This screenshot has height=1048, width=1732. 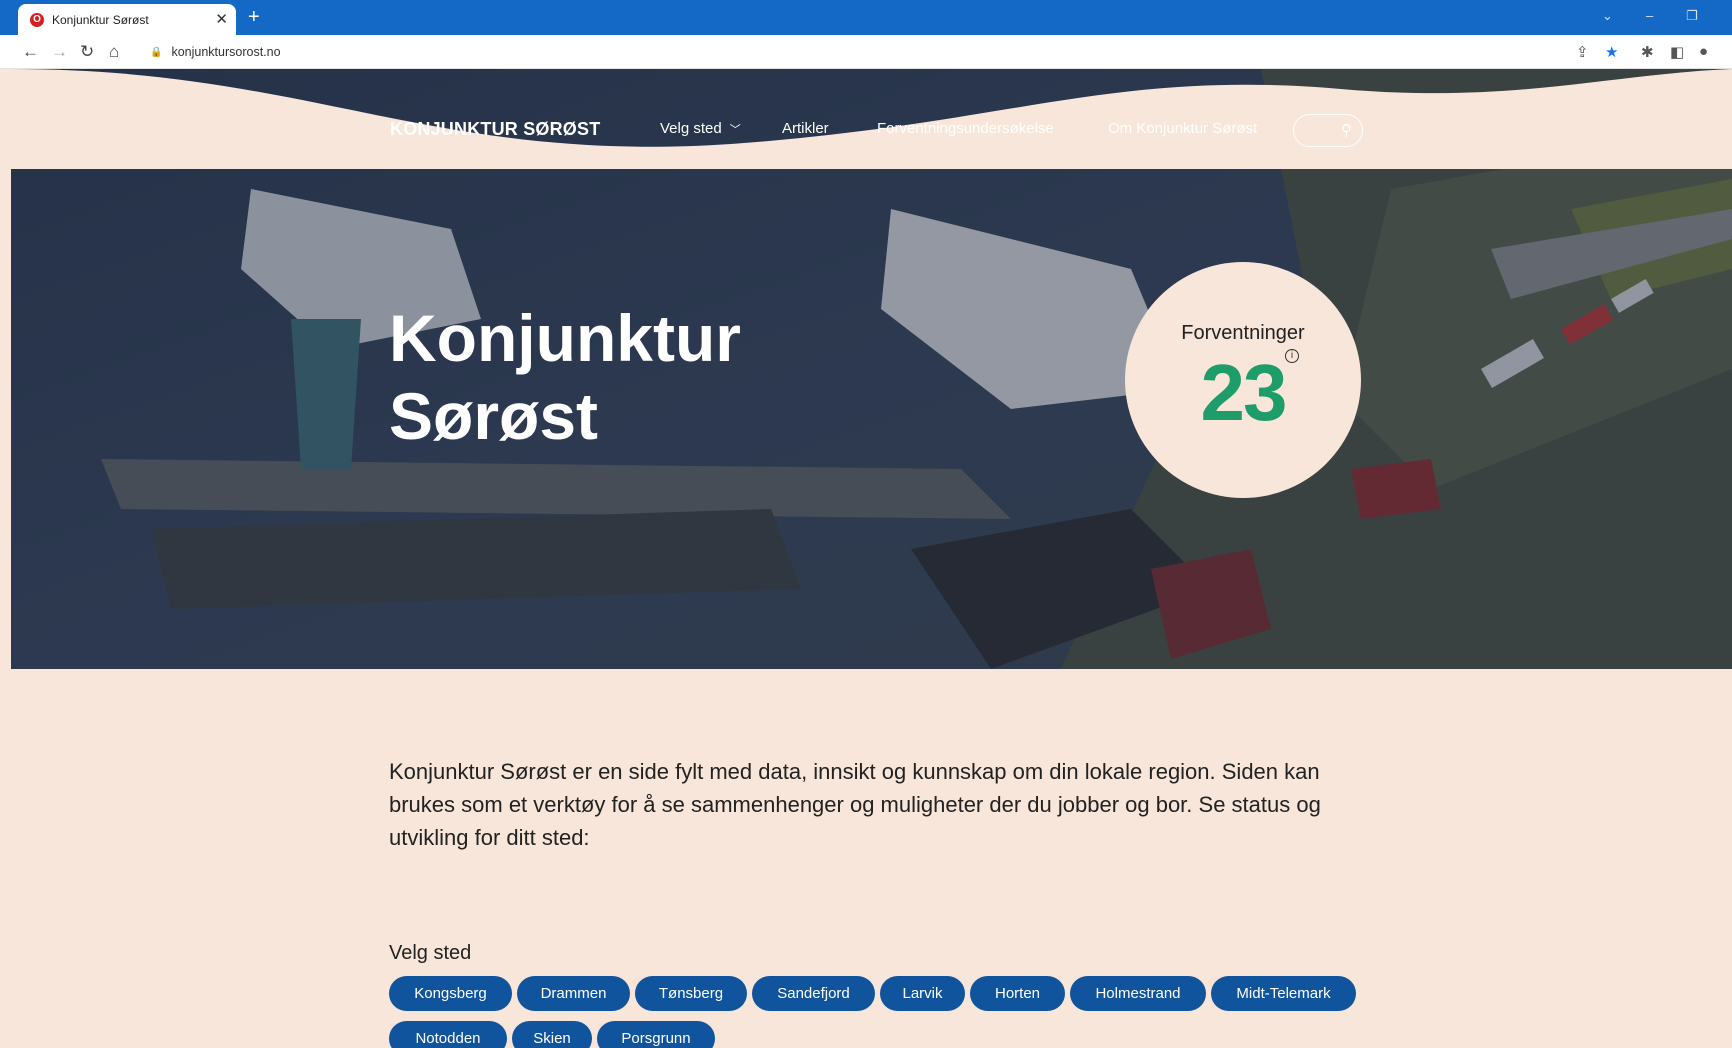 I want to click on forward-icon: →, so click(x=59, y=52).